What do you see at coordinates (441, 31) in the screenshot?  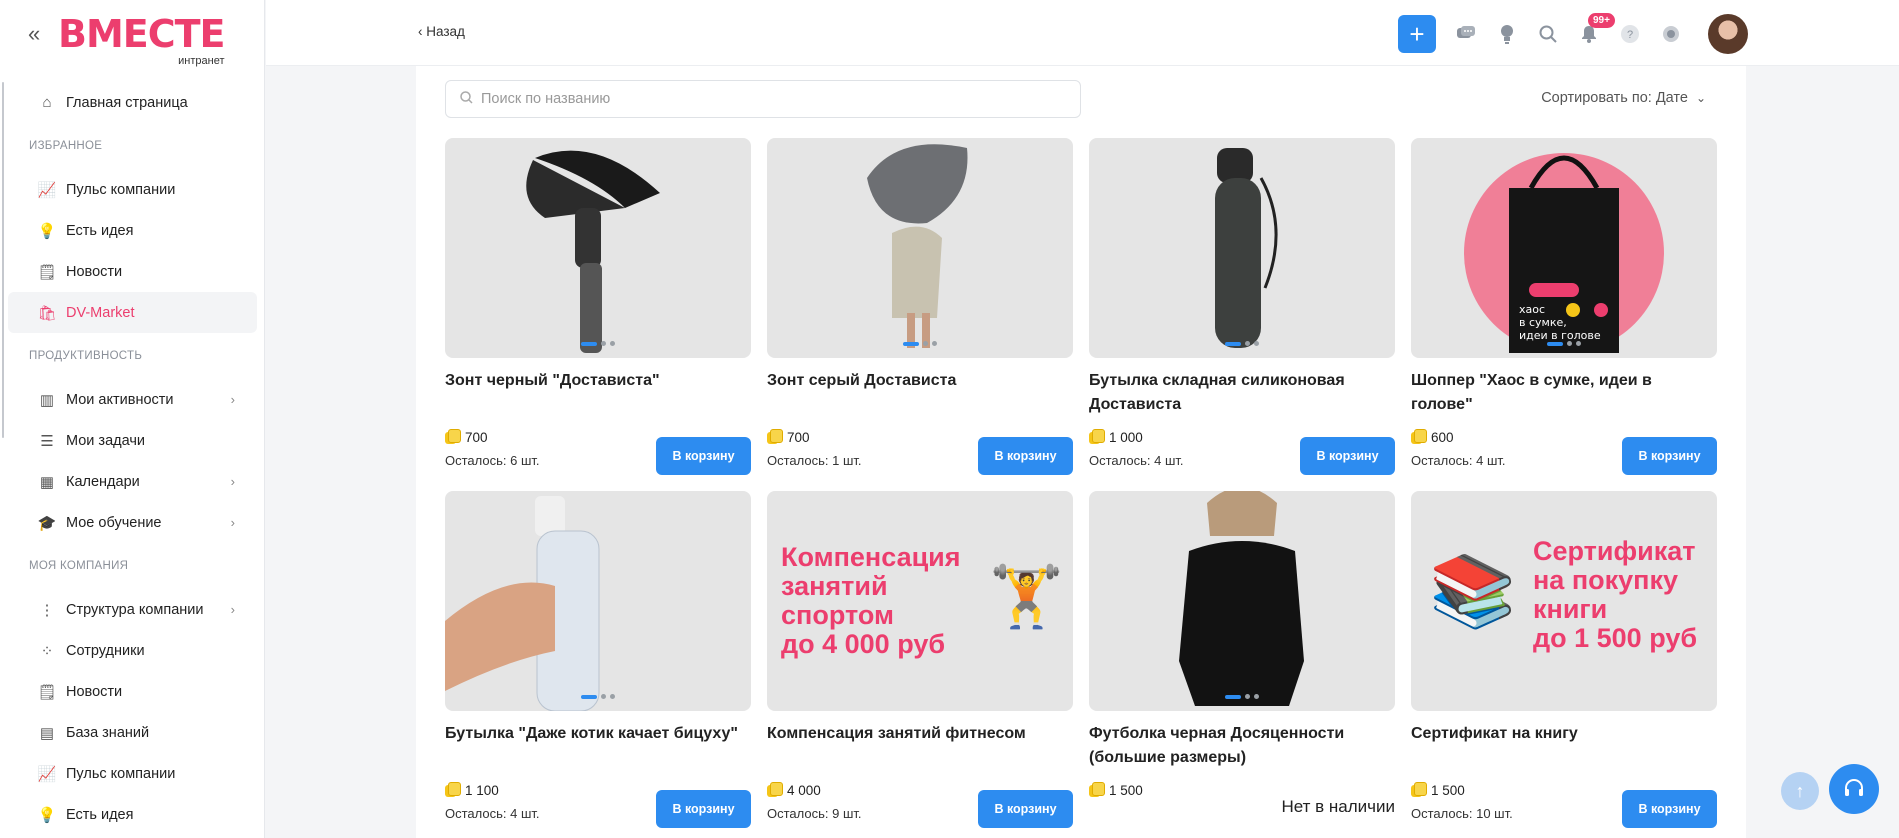 I see `back-link: ‹ Назад` at bounding box center [441, 31].